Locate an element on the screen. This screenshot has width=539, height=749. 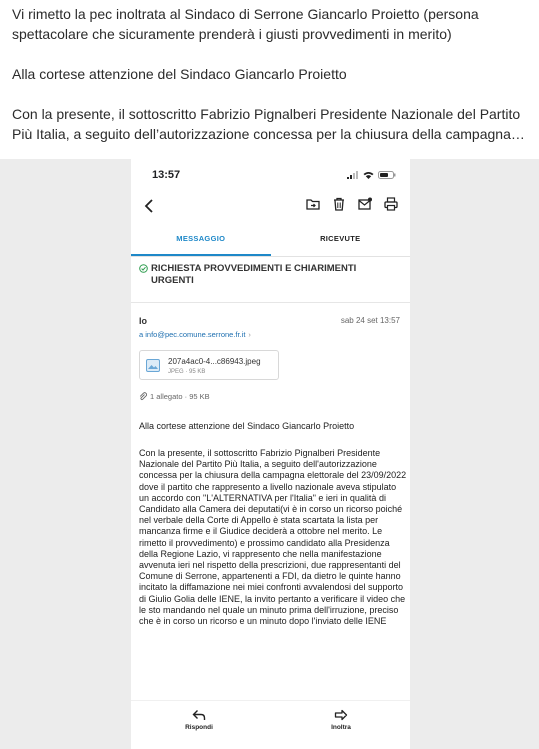
attachment-count-text: 1 allegato · 95 KB is located at coordinates (180, 396).